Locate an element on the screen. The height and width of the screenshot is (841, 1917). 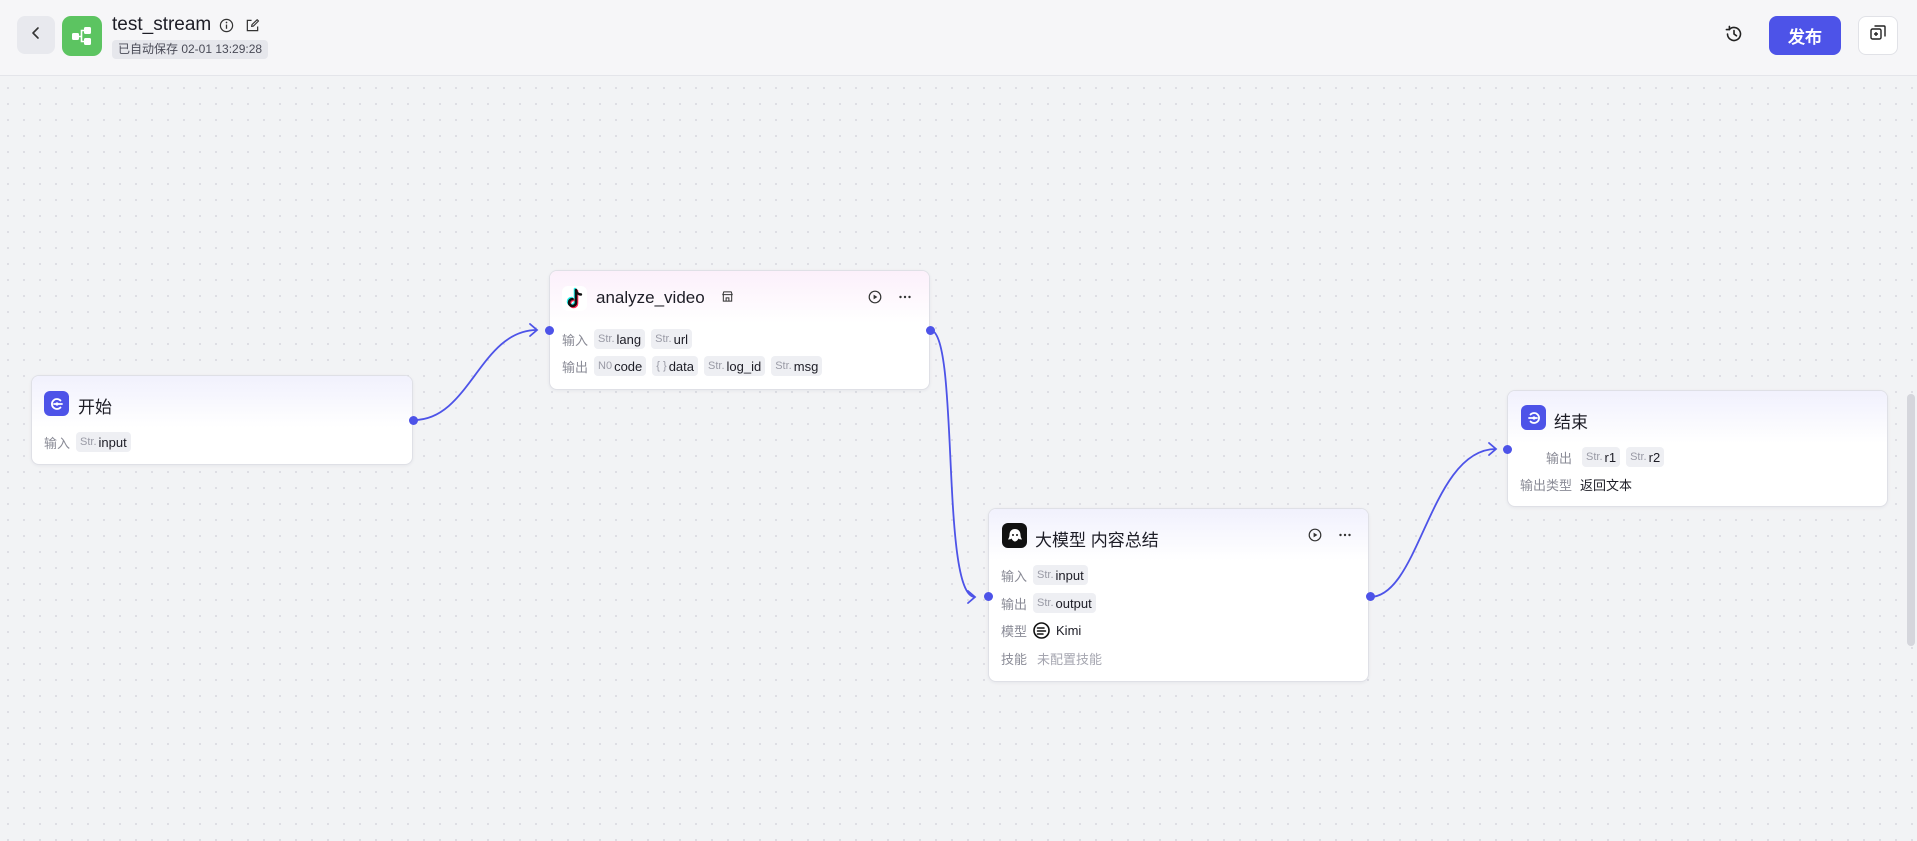
node-title: 结束 is located at coordinates (1571, 422).